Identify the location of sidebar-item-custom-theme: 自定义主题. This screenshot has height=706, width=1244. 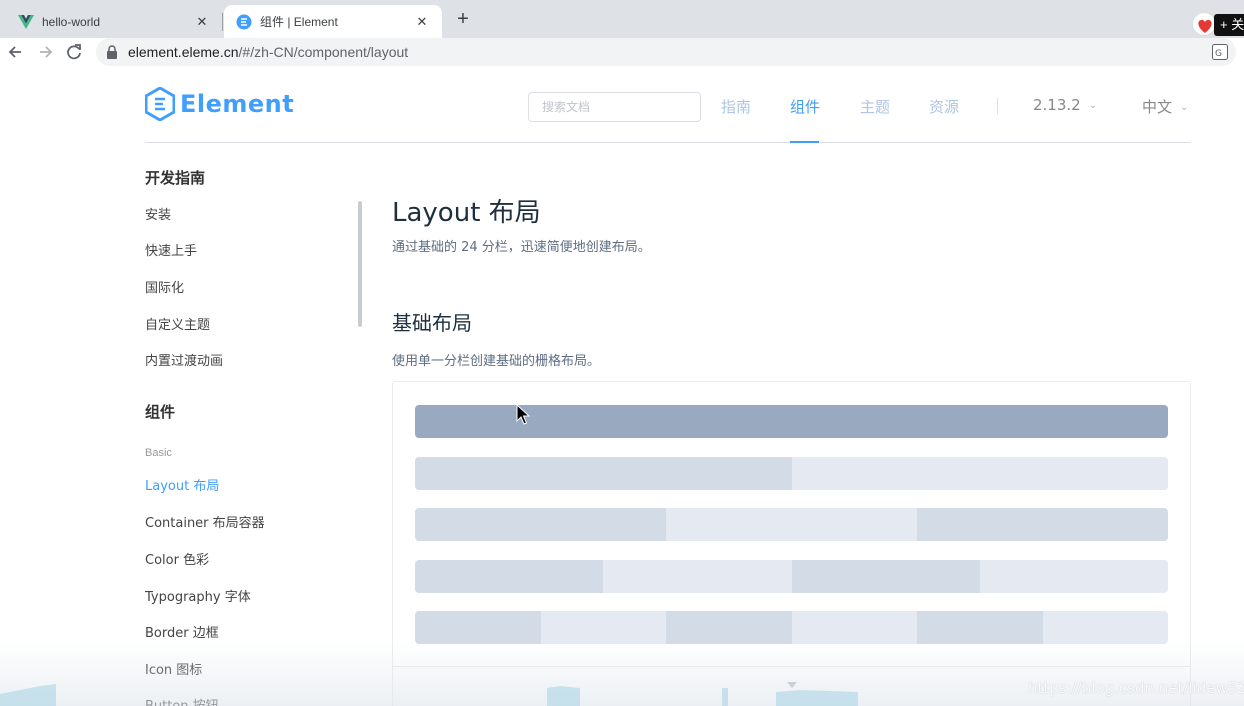
(177, 323).